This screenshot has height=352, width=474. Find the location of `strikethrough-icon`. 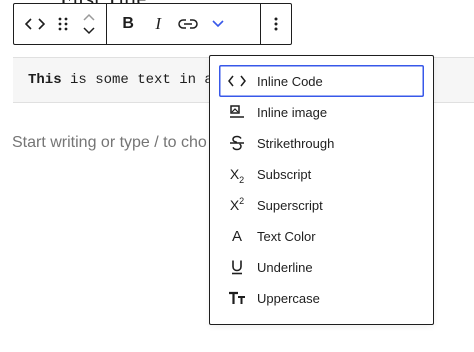

strikethrough-icon is located at coordinates (237, 143).